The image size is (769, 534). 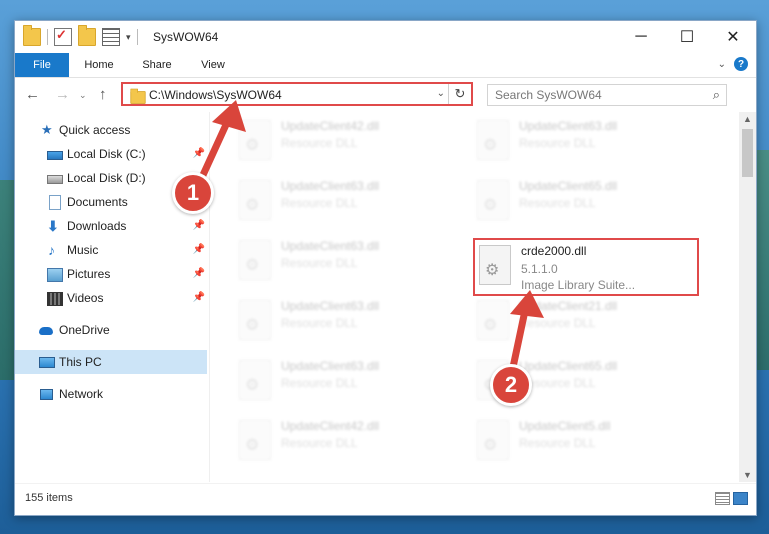 What do you see at coordinates (747, 297) in the screenshot?
I see `vertical-scrollbar: ▲ ▼` at bounding box center [747, 297].